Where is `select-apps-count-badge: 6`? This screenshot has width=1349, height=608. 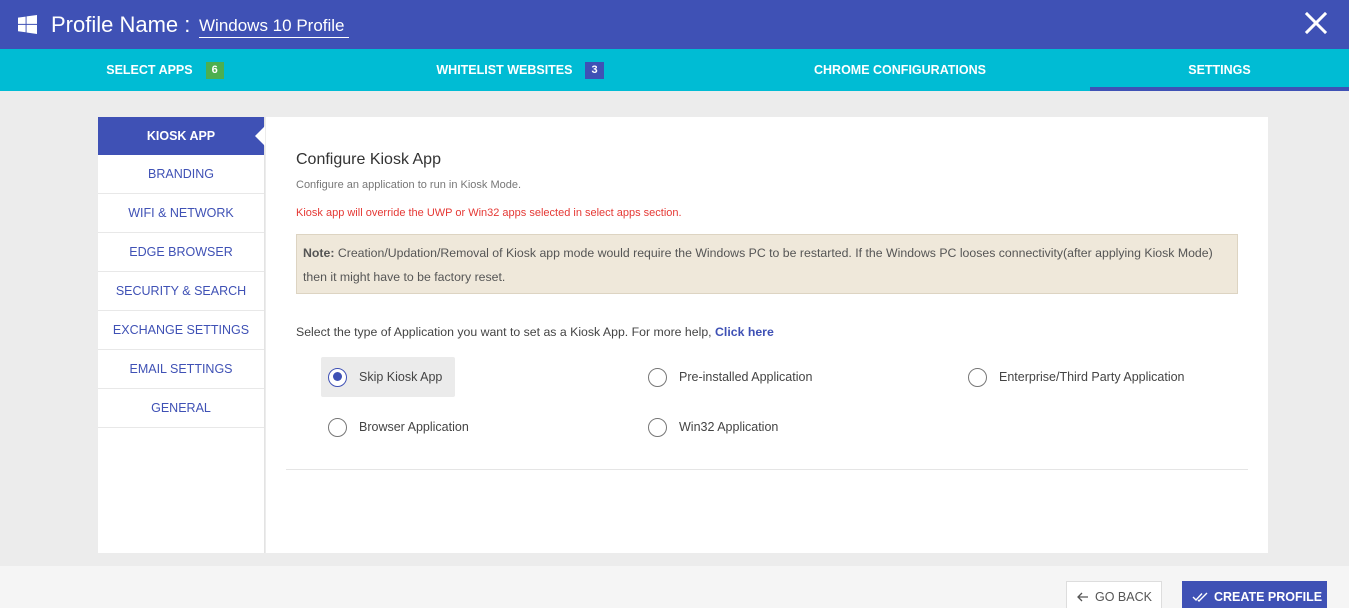
select-apps-count-badge: 6 is located at coordinates (214, 70).